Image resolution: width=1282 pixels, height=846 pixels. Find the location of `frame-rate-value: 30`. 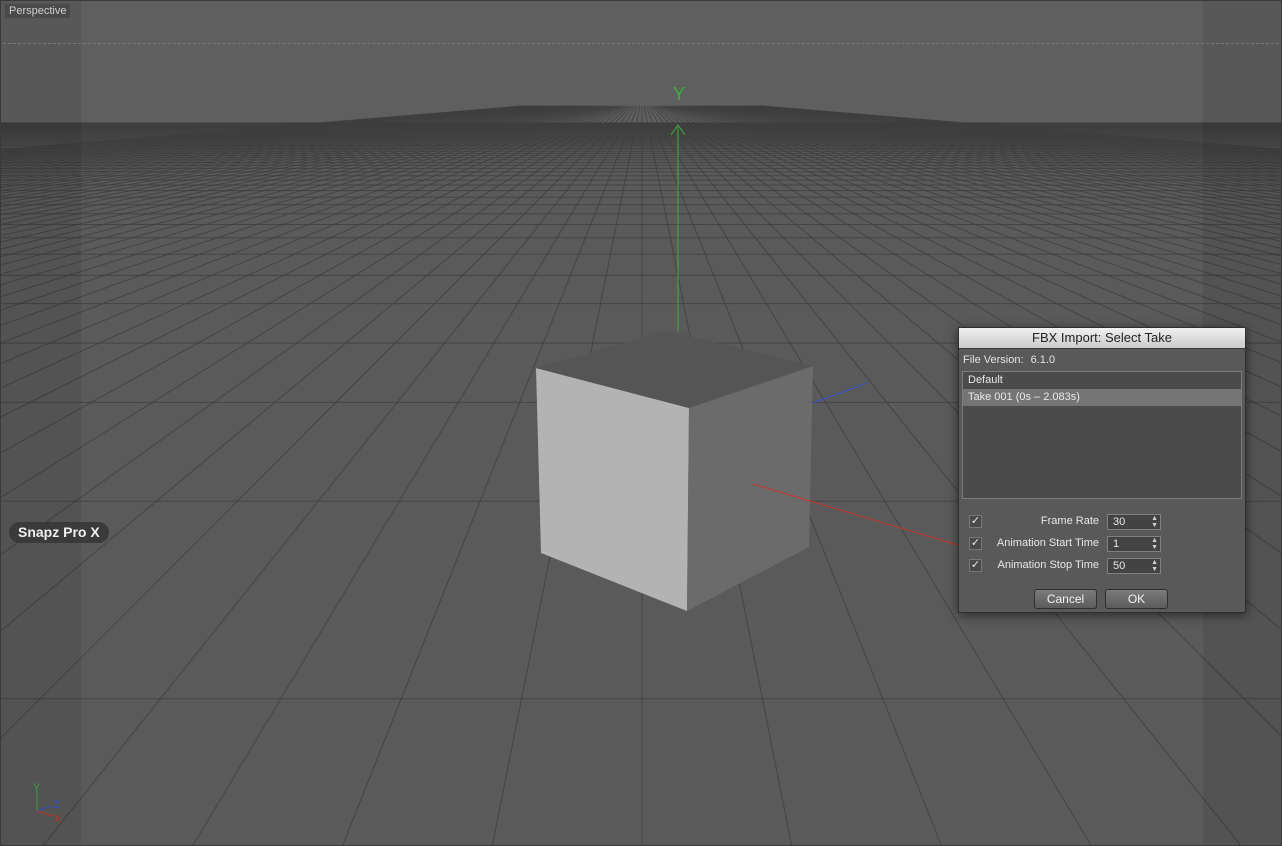

frame-rate-value: 30 is located at coordinates (1119, 522).